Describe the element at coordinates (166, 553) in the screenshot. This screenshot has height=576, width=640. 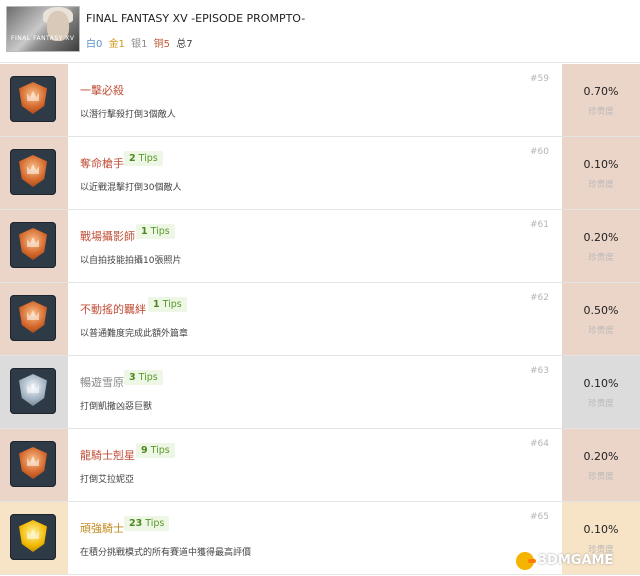
I see `trophy-description: 在積分挑戰模式的所有賽道中獲得最高評價` at that location.